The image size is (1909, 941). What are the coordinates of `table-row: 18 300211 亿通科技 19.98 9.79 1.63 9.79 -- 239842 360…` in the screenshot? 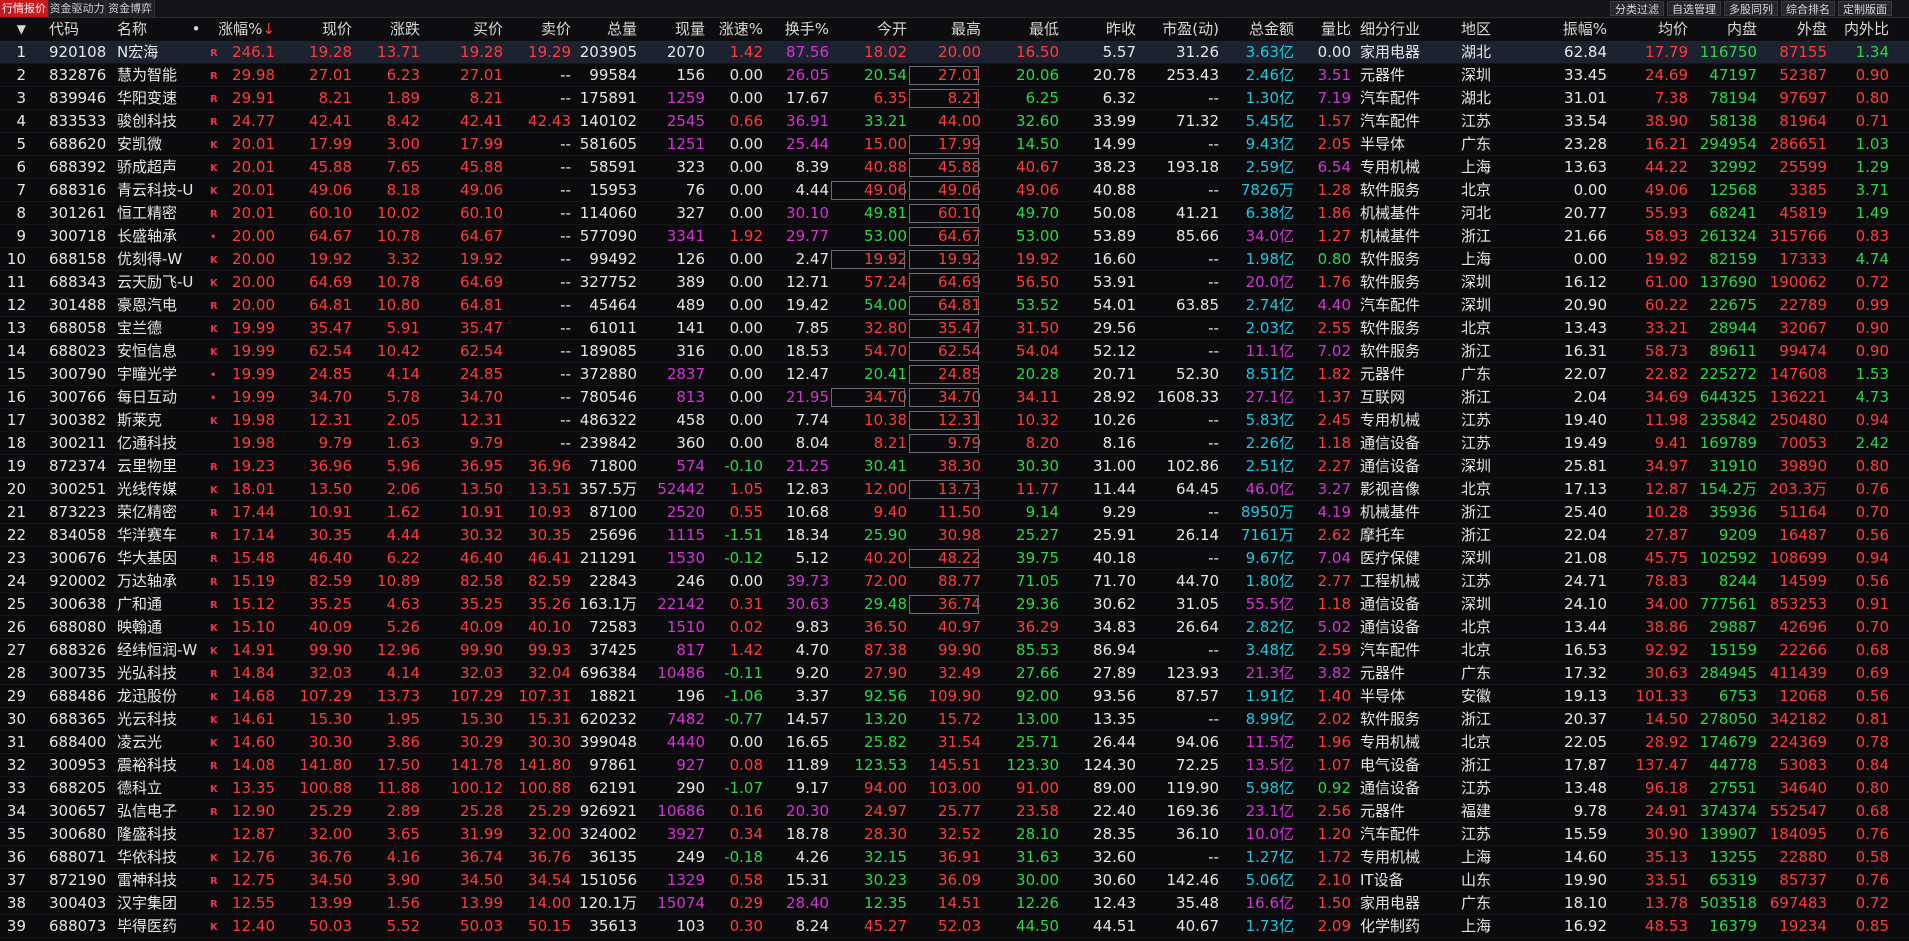 It's located at (954, 443).